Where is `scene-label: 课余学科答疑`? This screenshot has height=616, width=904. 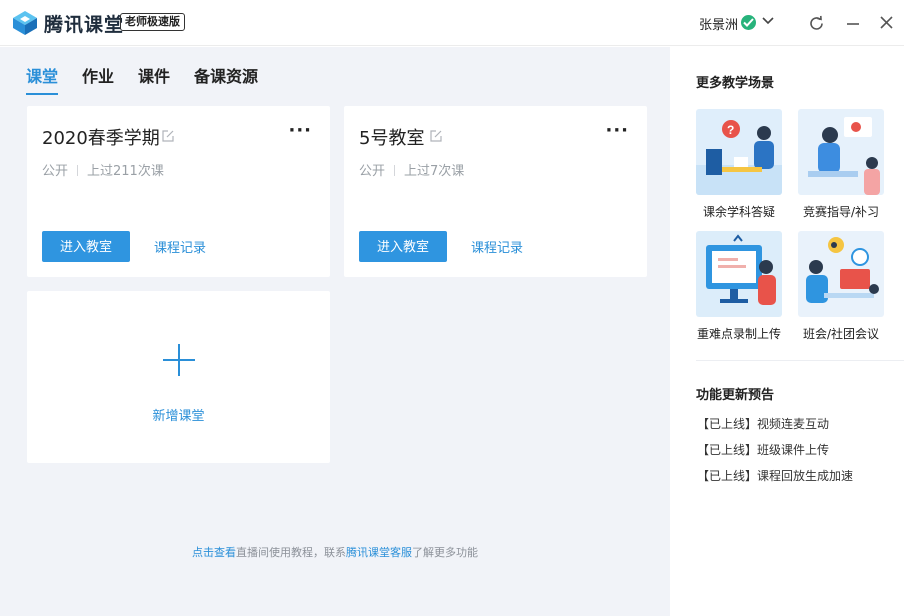 scene-label: 课余学科答疑 is located at coordinates (739, 211).